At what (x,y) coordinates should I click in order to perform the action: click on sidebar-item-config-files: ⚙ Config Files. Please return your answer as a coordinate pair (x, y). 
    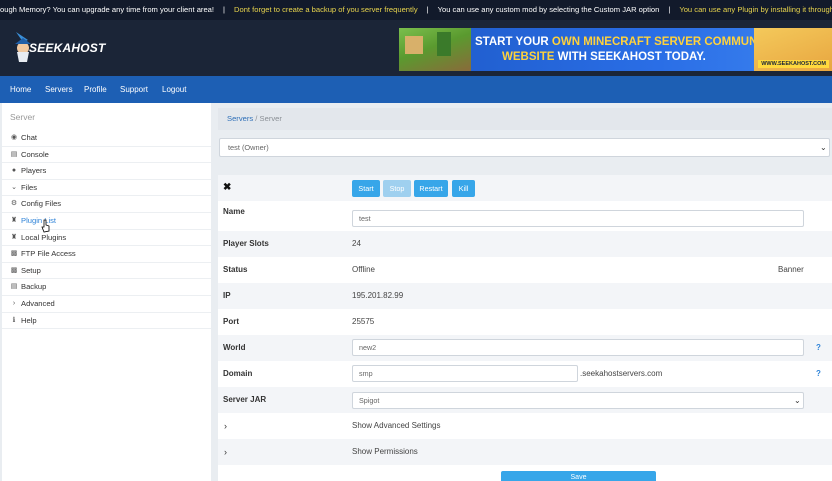
    Looking at the image, I should click on (106, 204).